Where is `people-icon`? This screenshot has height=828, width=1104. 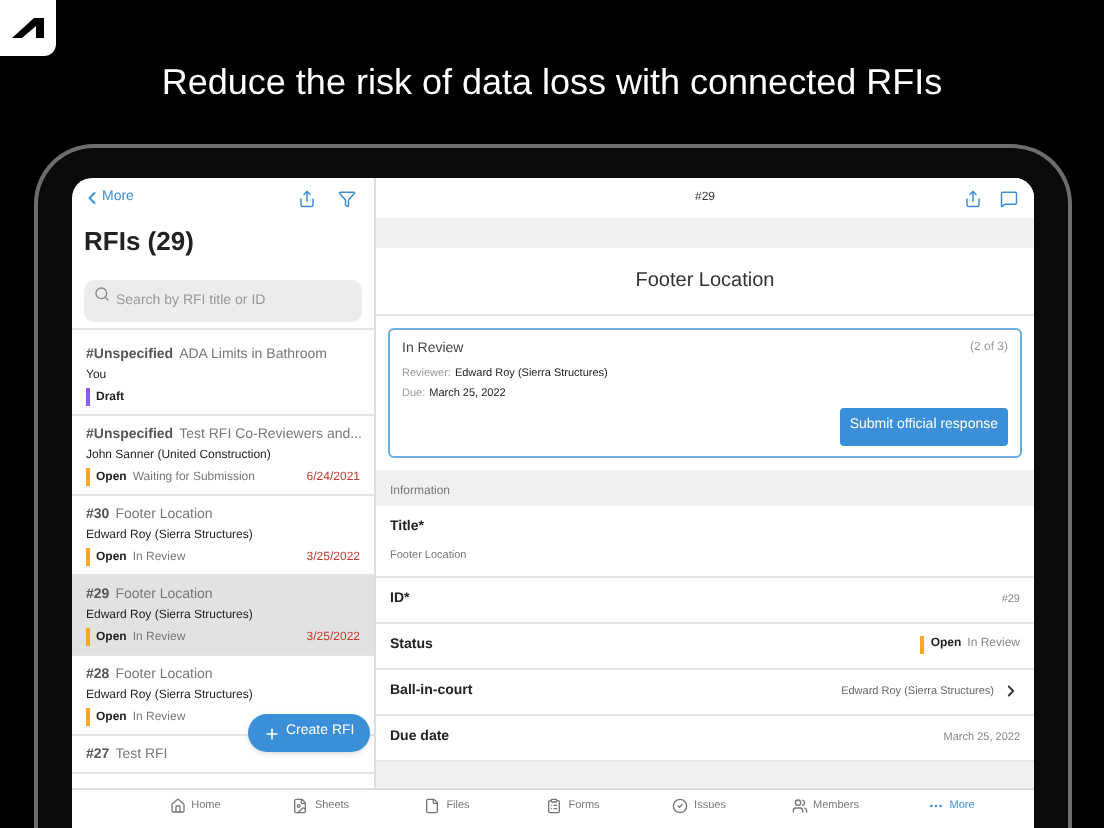 people-icon is located at coordinates (799, 806).